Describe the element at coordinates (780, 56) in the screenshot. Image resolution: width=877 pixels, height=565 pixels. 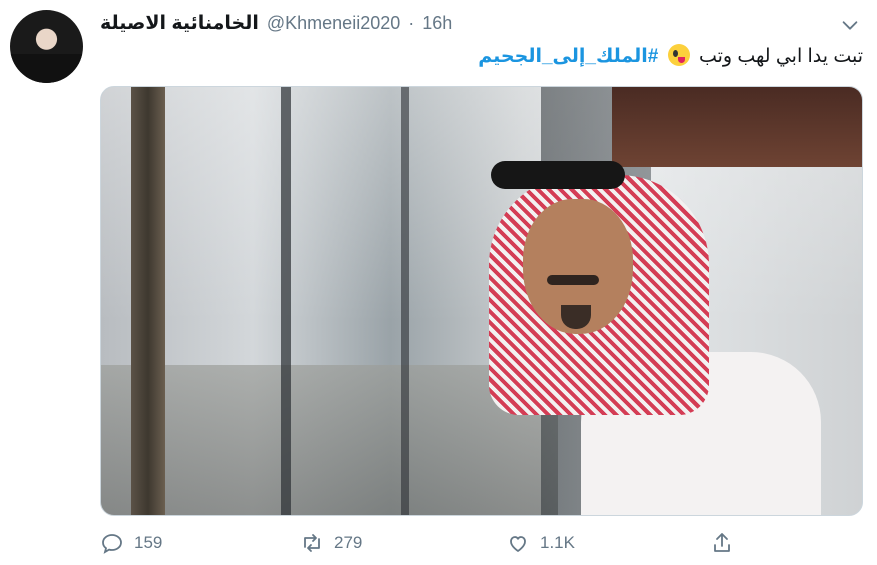
I see `tweet-body: تبت يدا ابي لهب وتب` at that location.